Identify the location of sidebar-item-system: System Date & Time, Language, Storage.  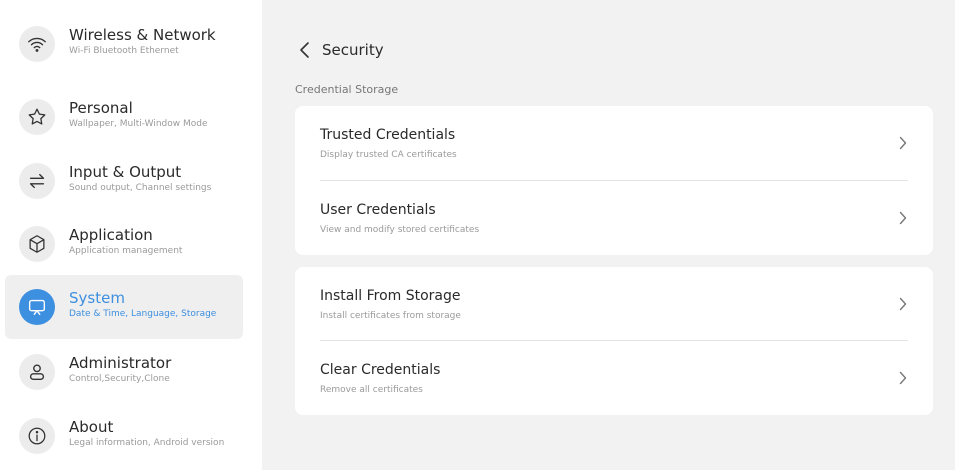
(124, 307).